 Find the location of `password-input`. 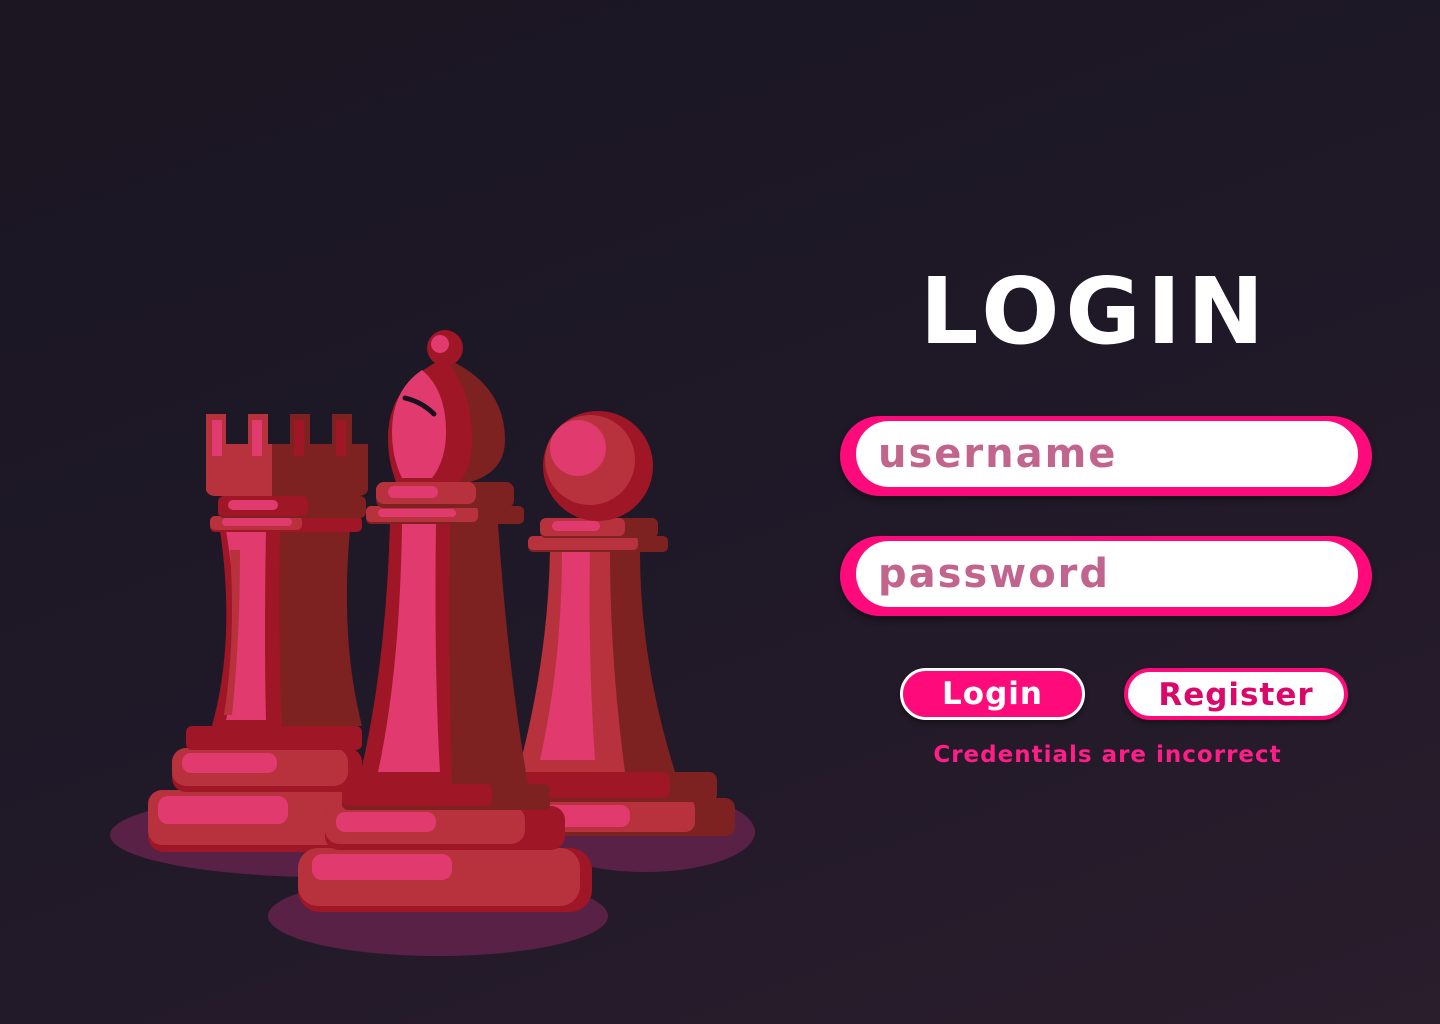

password-input is located at coordinates (1108, 574).